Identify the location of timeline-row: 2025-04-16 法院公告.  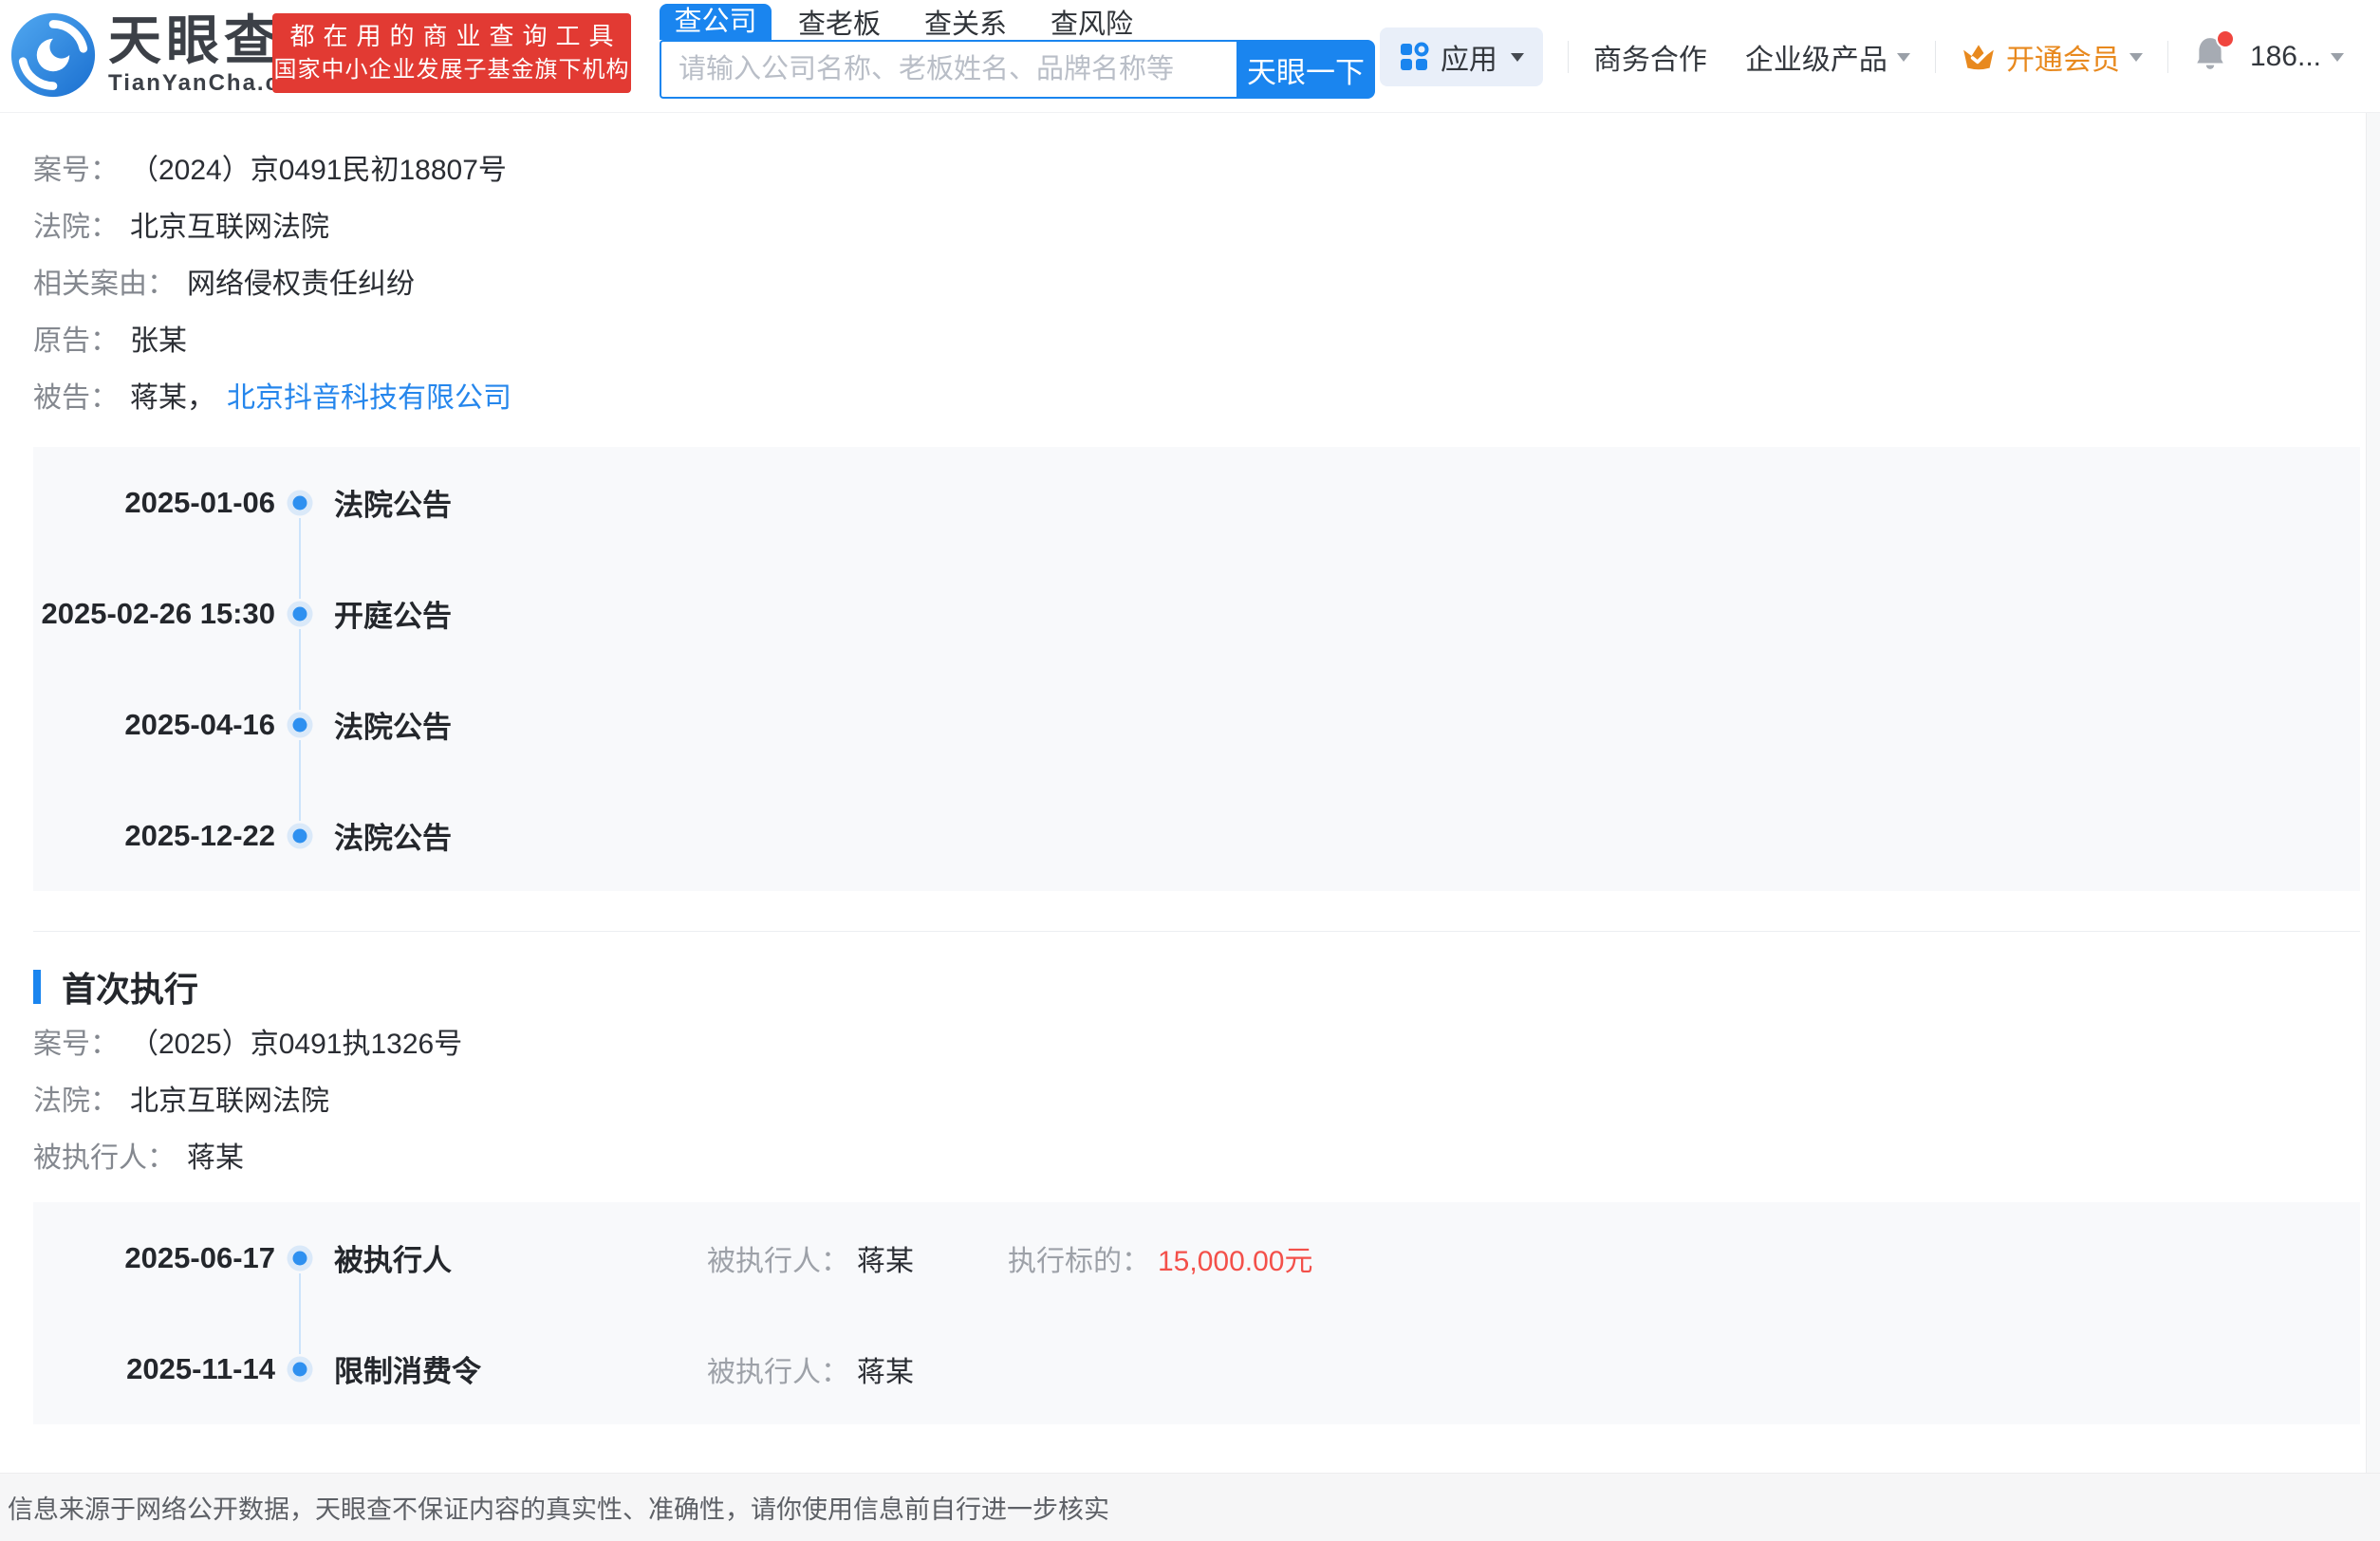
(1196, 724).